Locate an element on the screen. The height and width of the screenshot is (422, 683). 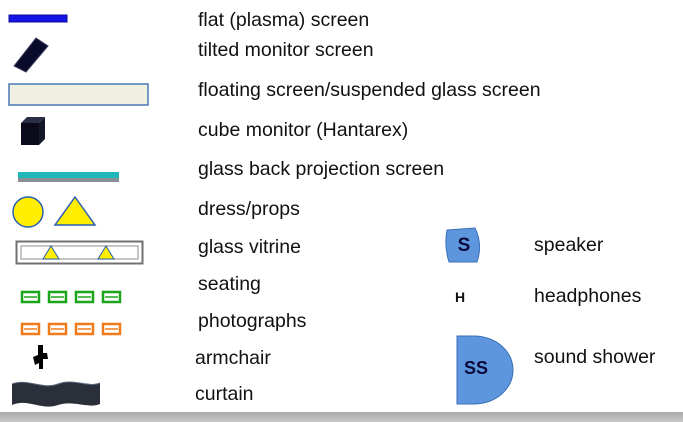
speaker-label: speaker is located at coordinates (569, 245).